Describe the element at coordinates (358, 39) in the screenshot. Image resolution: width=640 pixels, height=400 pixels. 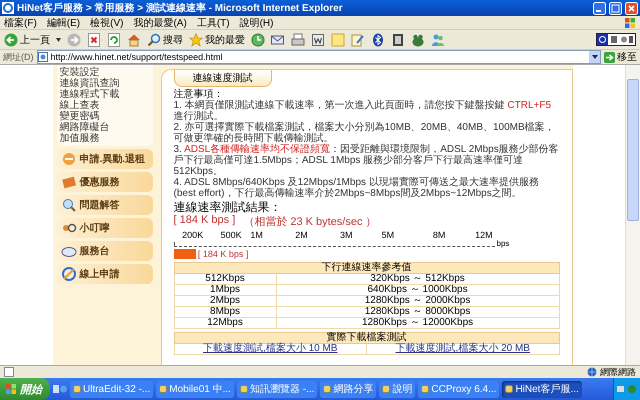
I see `edit-icon` at that location.